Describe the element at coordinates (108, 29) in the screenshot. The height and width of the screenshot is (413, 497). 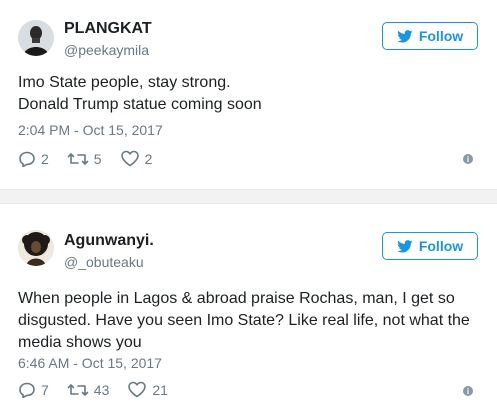
I see `display-name: PLANGKAT` at that location.